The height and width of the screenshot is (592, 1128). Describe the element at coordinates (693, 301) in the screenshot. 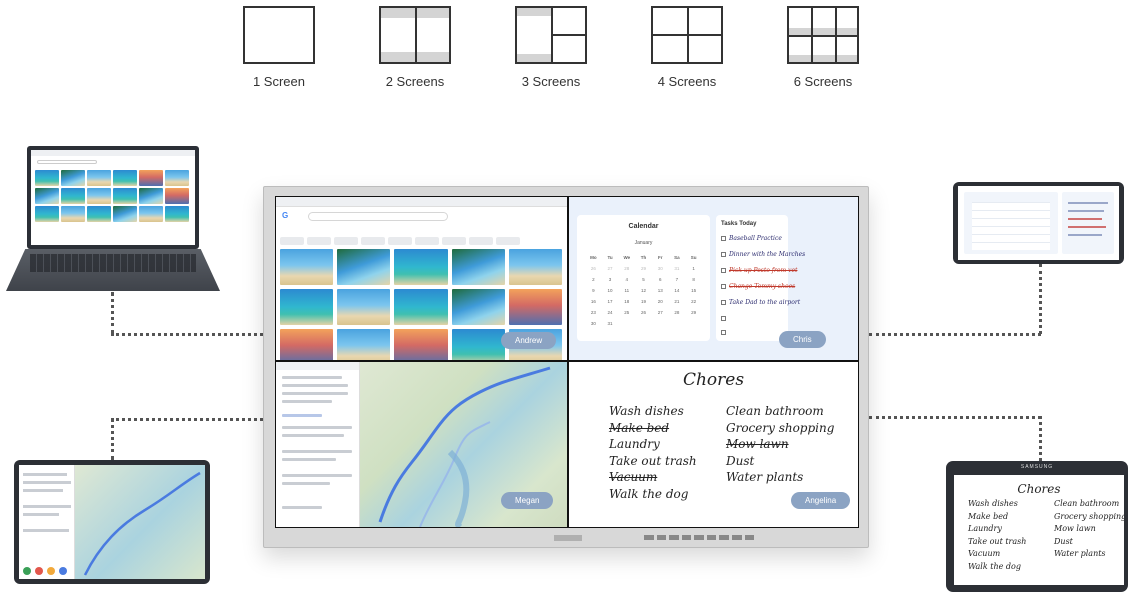

I see `calendar-day: 22` at that location.